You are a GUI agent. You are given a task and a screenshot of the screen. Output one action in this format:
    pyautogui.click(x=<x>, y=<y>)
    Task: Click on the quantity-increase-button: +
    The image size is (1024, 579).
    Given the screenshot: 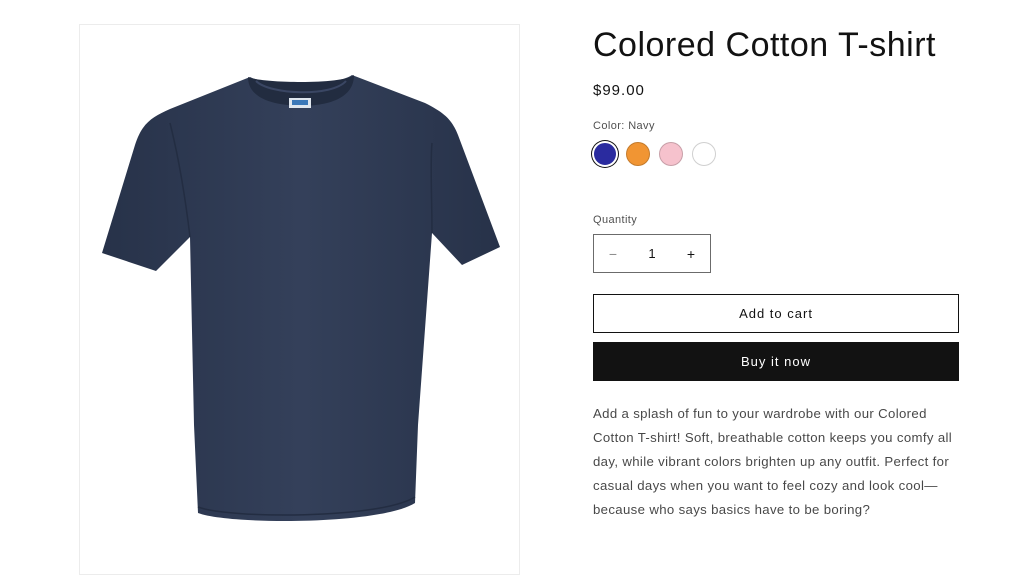 What is the action you would take?
    pyautogui.click(x=691, y=254)
    